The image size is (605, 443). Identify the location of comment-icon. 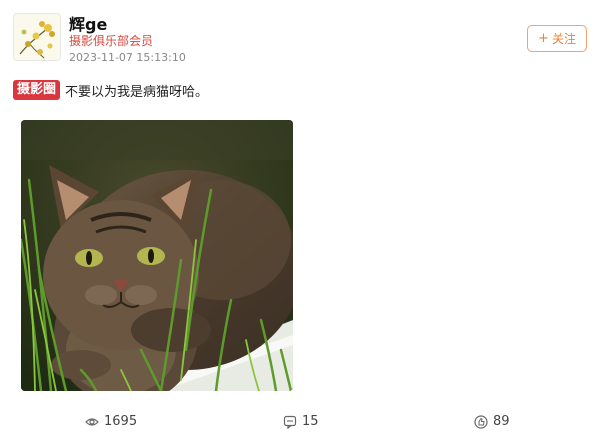
(290, 422).